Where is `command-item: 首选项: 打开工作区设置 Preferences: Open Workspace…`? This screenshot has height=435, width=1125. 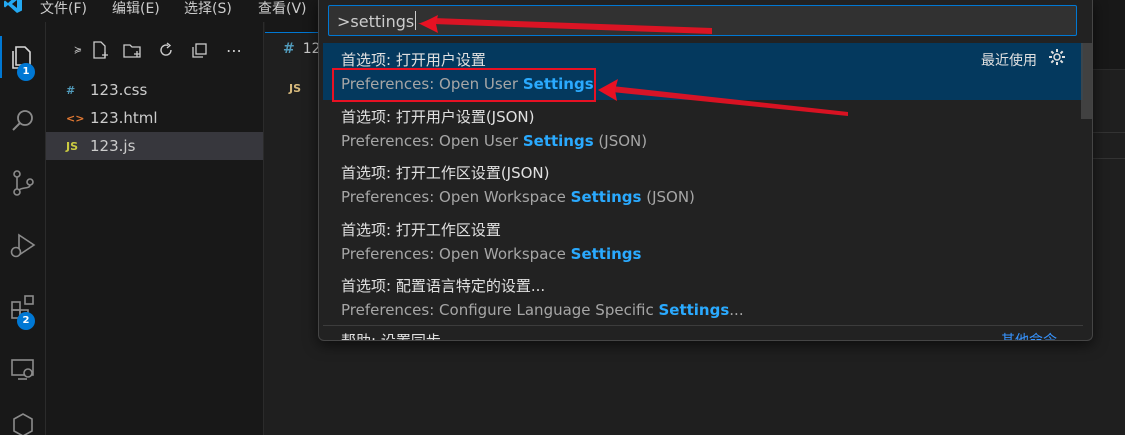 command-item: 首选项: 打开工作区设置 Preferences: Open Workspace… is located at coordinates (703, 241).